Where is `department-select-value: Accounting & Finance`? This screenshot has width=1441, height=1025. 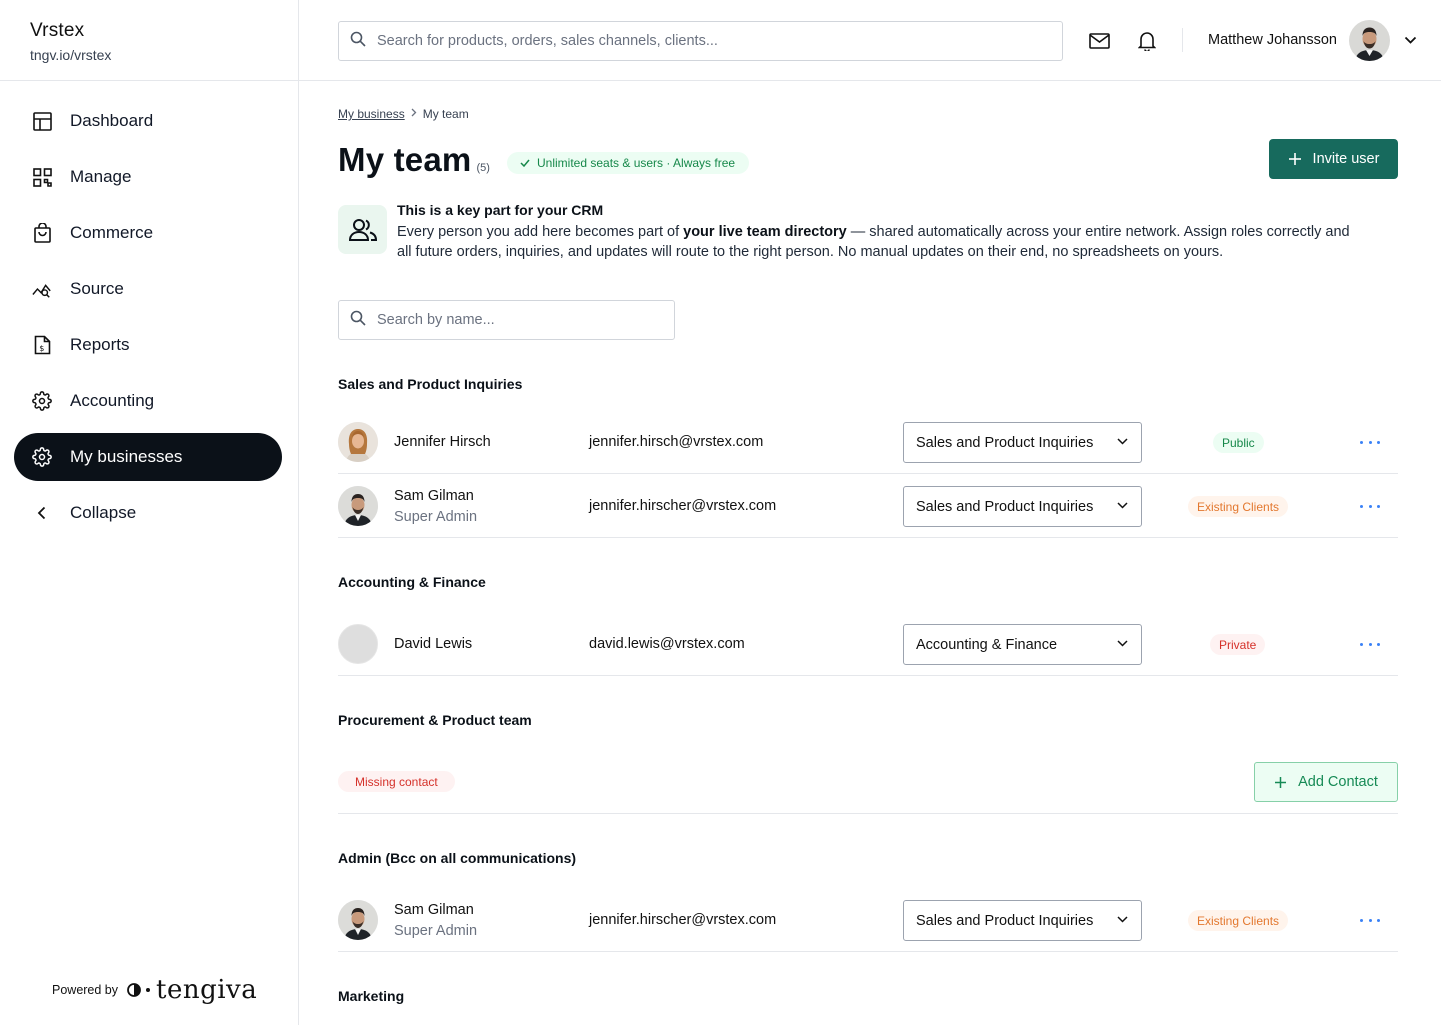 department-select-value: Accounting & Finance is located at coordinates (987, 644).